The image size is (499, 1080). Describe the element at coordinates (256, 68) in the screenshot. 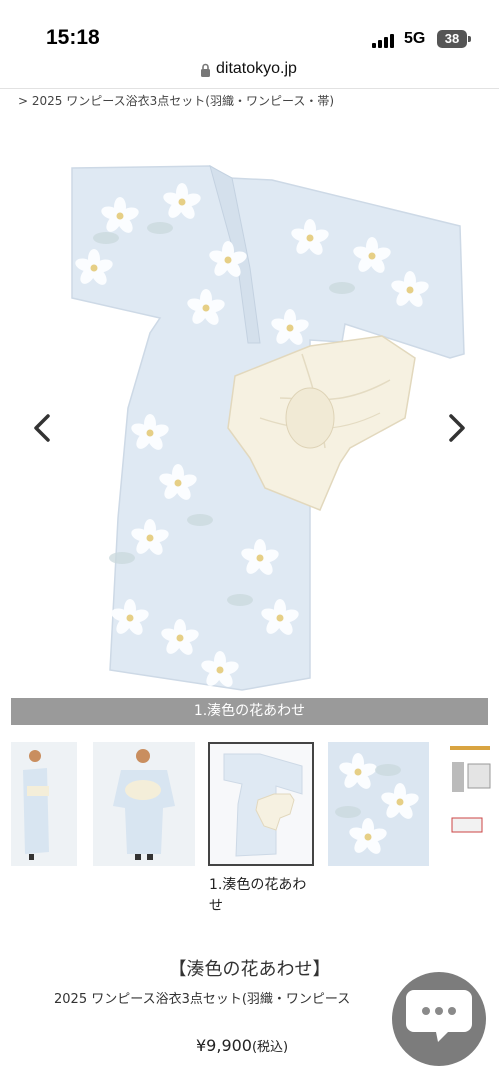

I see `url-text: ditatokyo.jp` at that location.